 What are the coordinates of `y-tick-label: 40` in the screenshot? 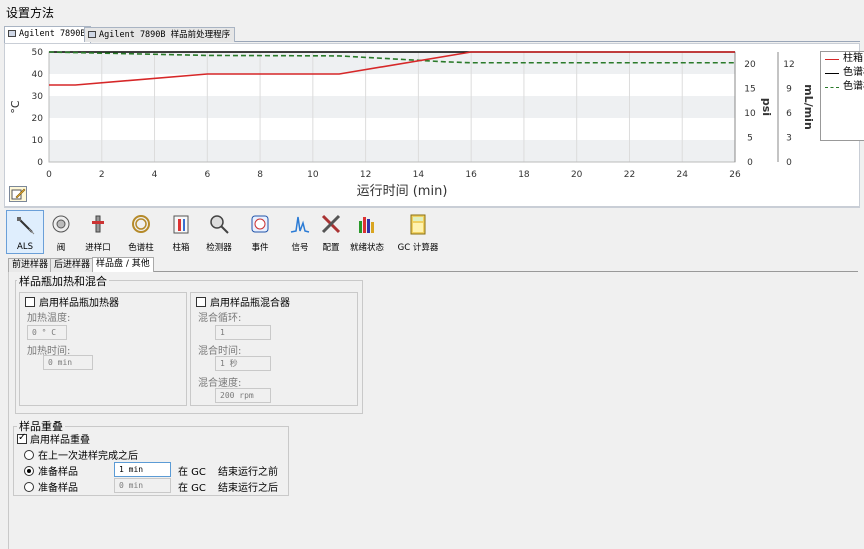 It's located at (38, 75).